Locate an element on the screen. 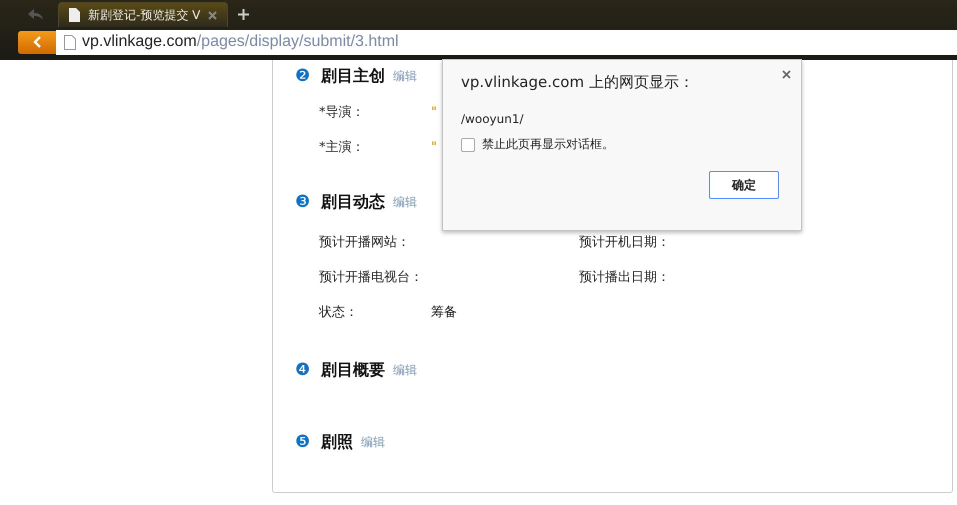  browser-tab: 新剧登记-预览提交 V is located at coordinates (143, 14).